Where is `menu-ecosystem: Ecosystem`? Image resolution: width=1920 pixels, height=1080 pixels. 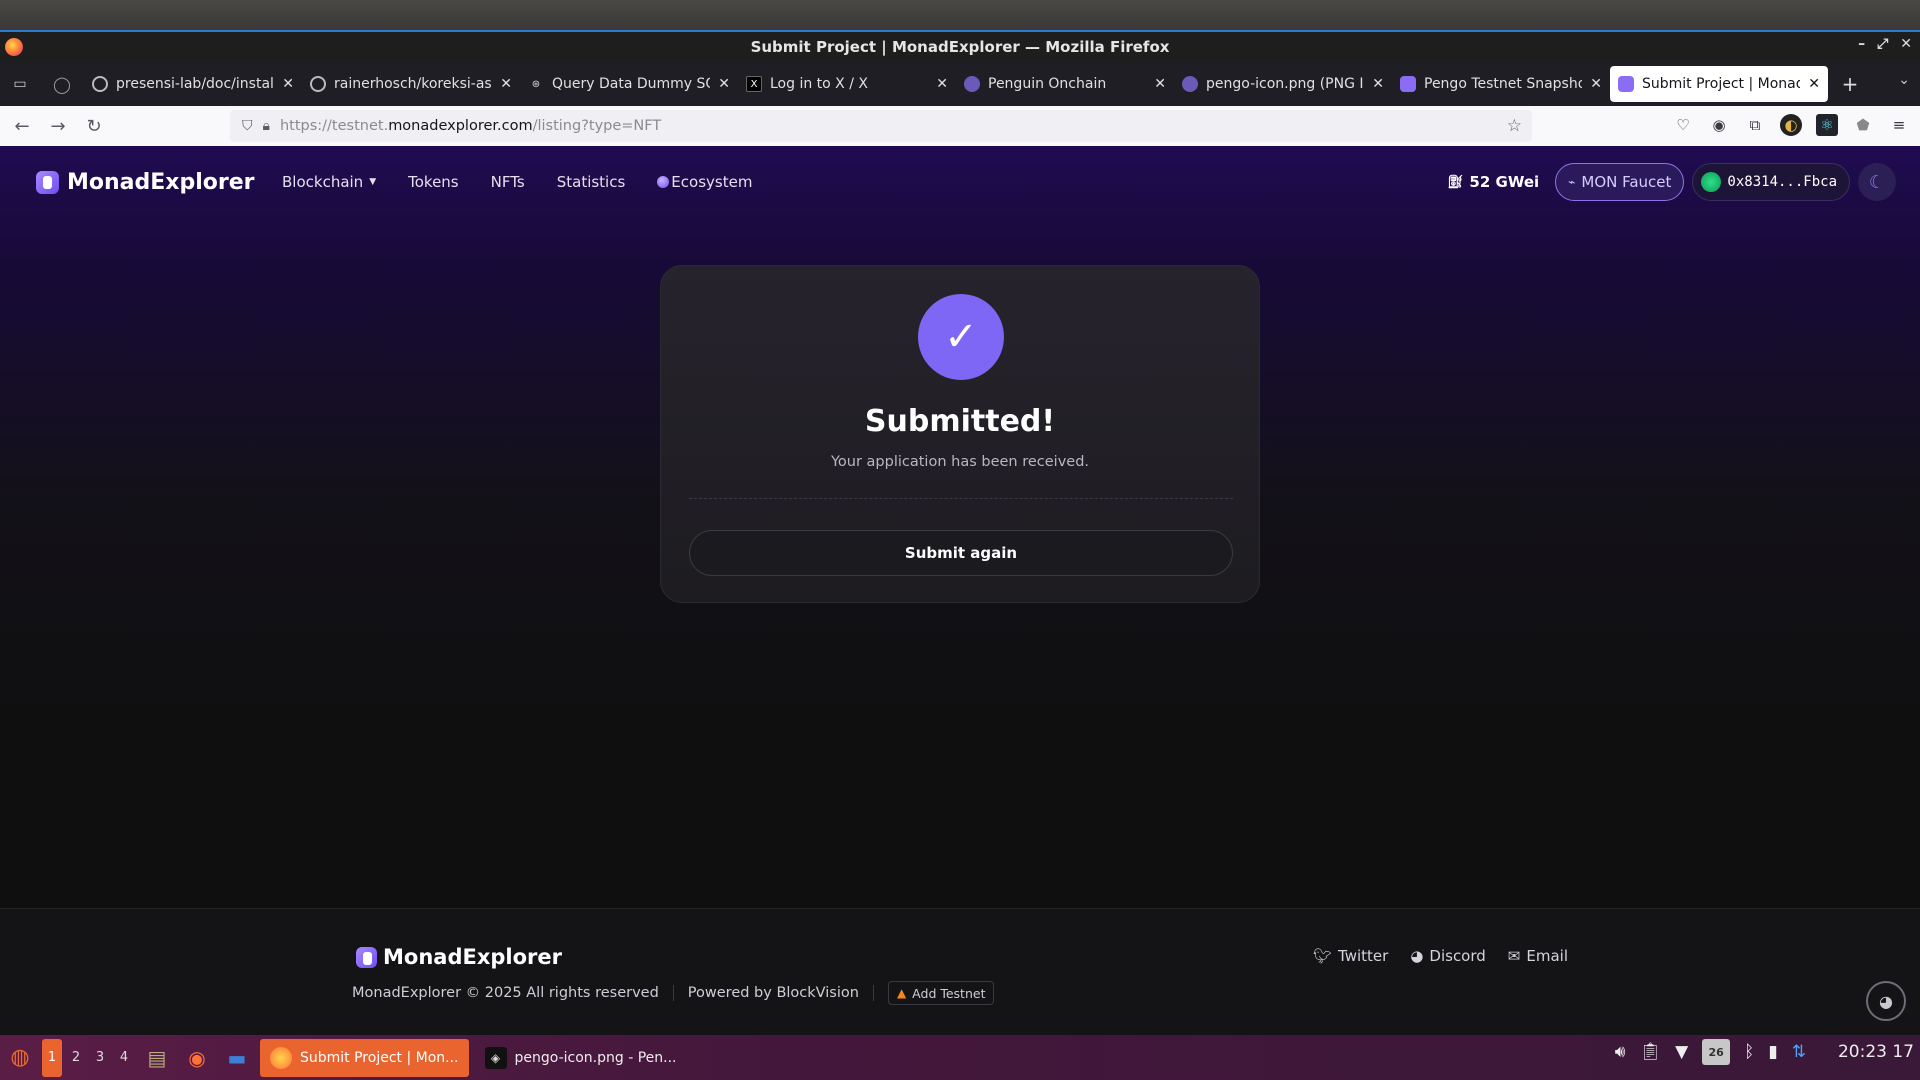 menu-ecosystem: Ecosystem is located at coordinates (704, 182).